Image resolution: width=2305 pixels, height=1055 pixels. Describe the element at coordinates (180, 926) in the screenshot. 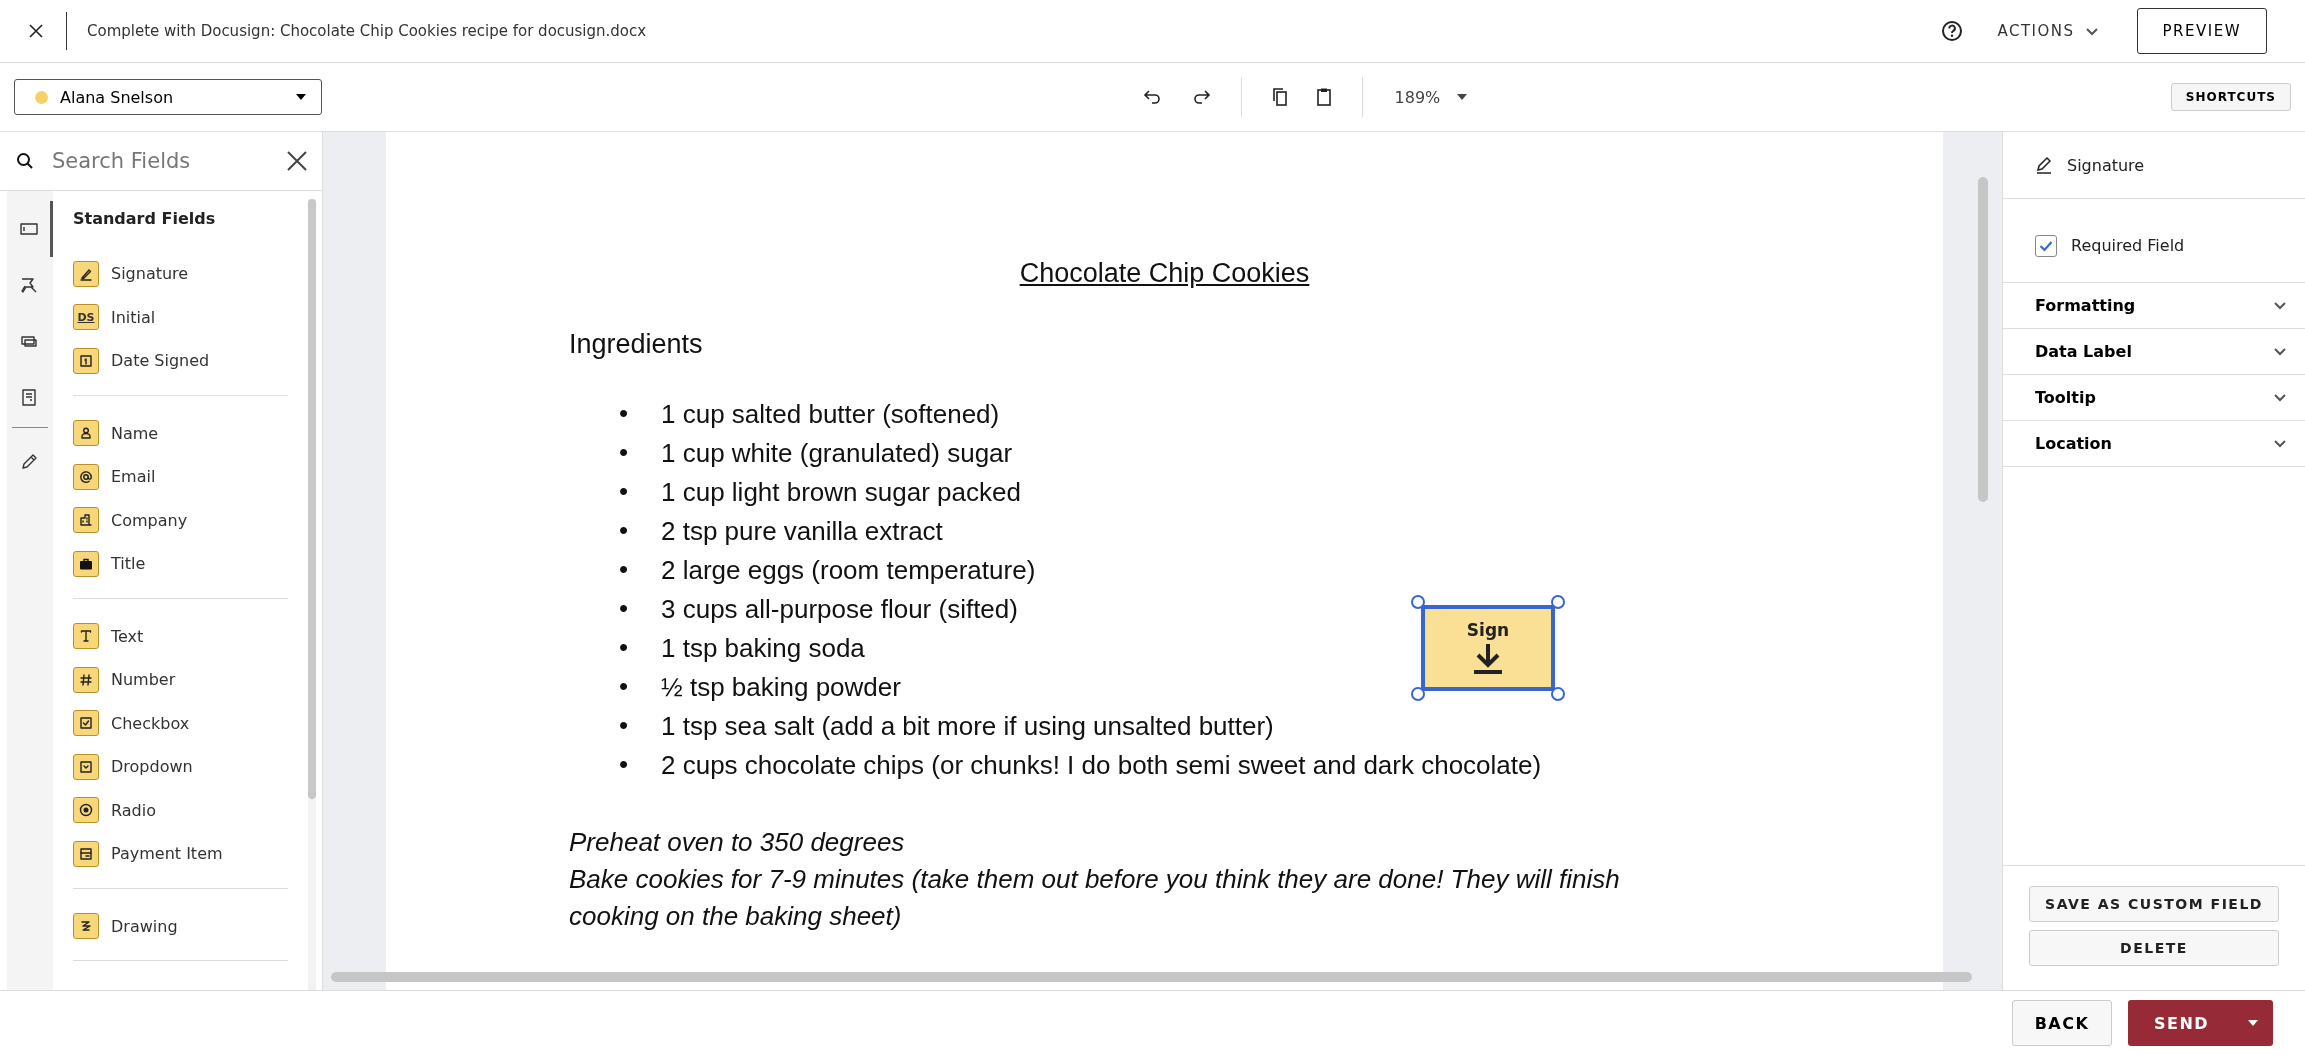

I see `field-item: Drawing` at that location.